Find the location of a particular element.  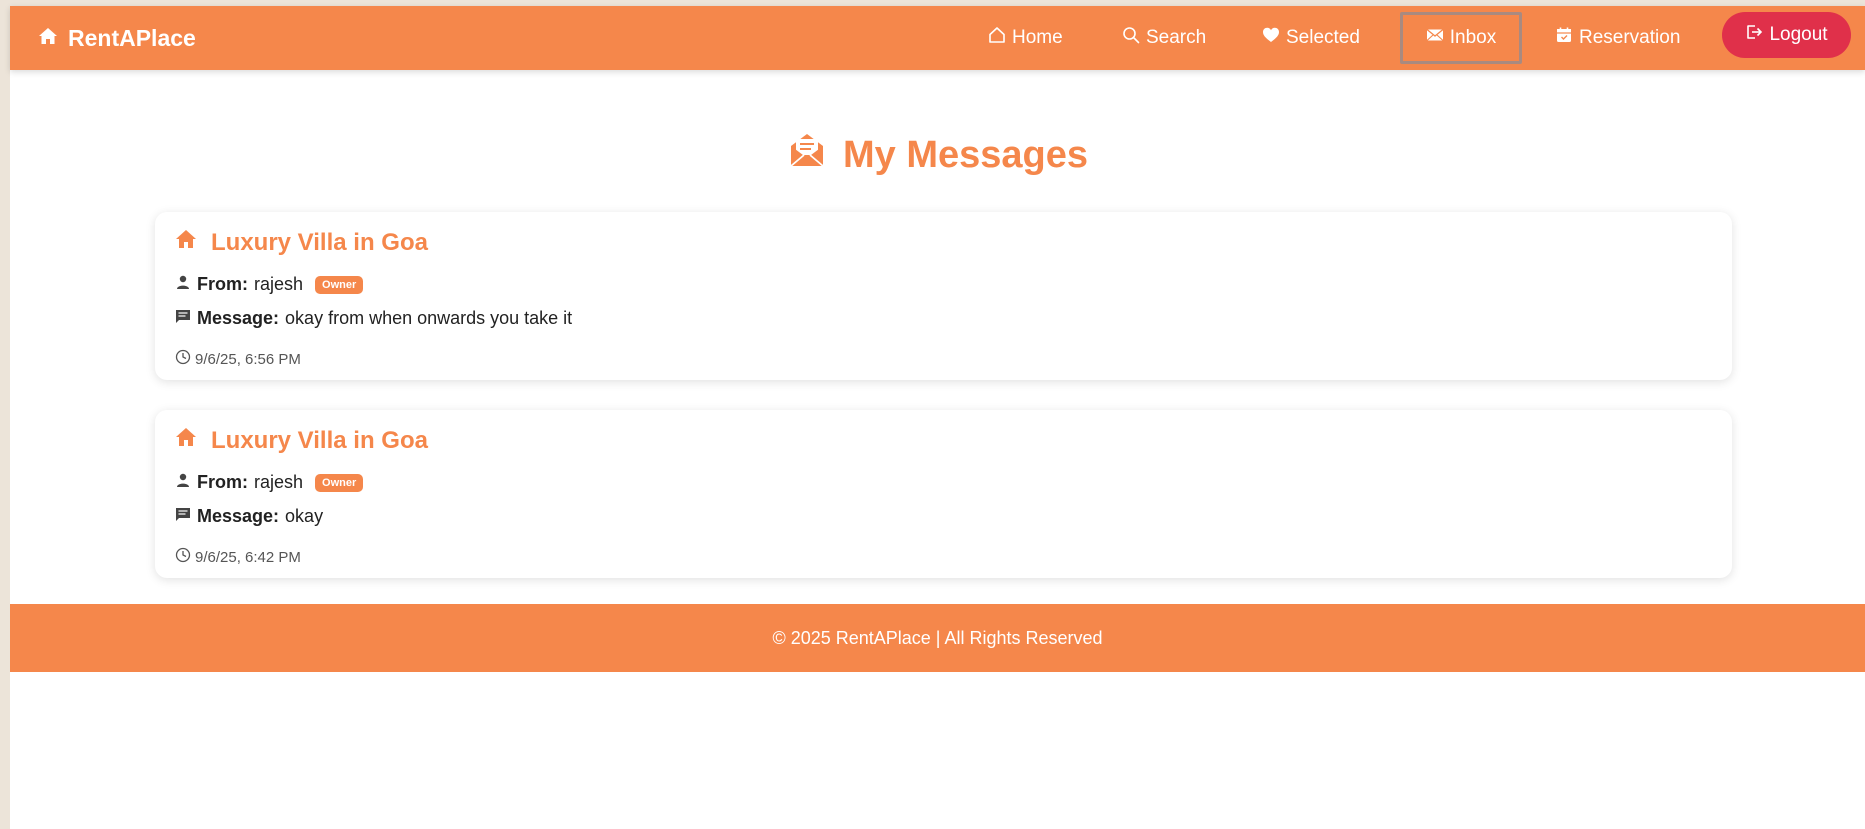

page-title: My Messages is located at coordinates (937, 155).